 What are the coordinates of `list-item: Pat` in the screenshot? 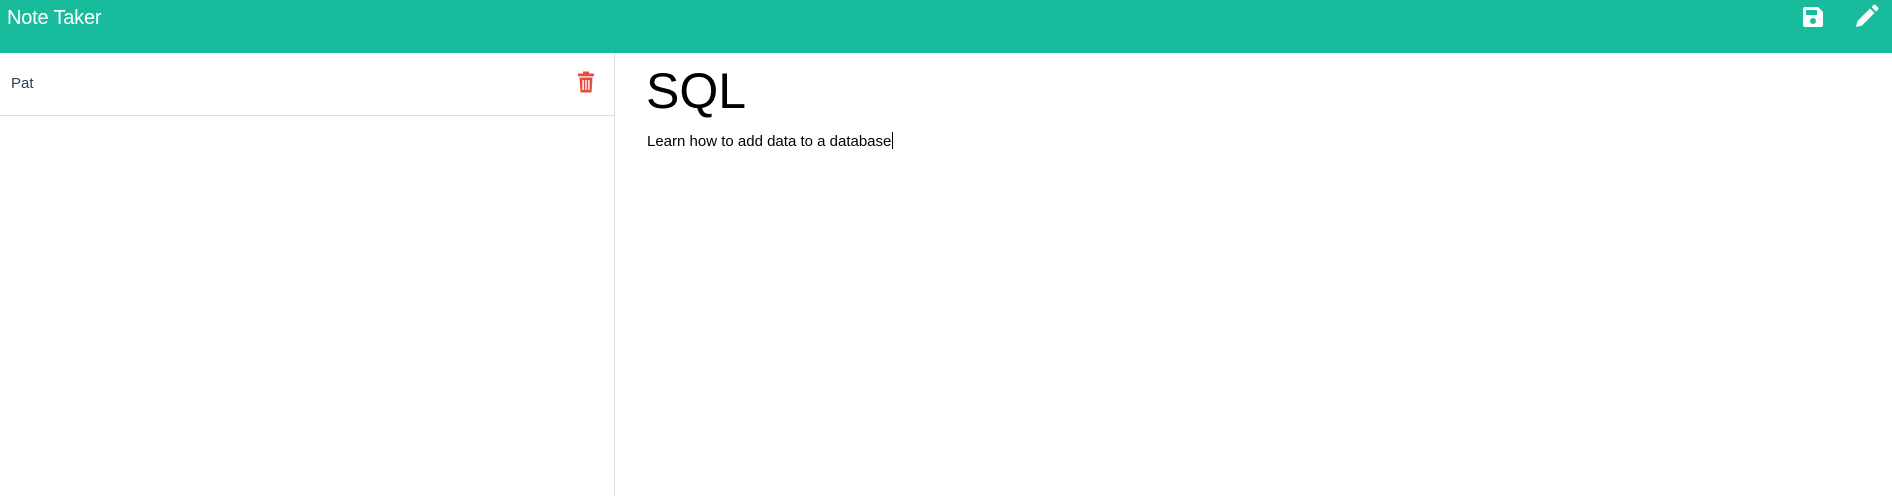 It's located at (307, 84).